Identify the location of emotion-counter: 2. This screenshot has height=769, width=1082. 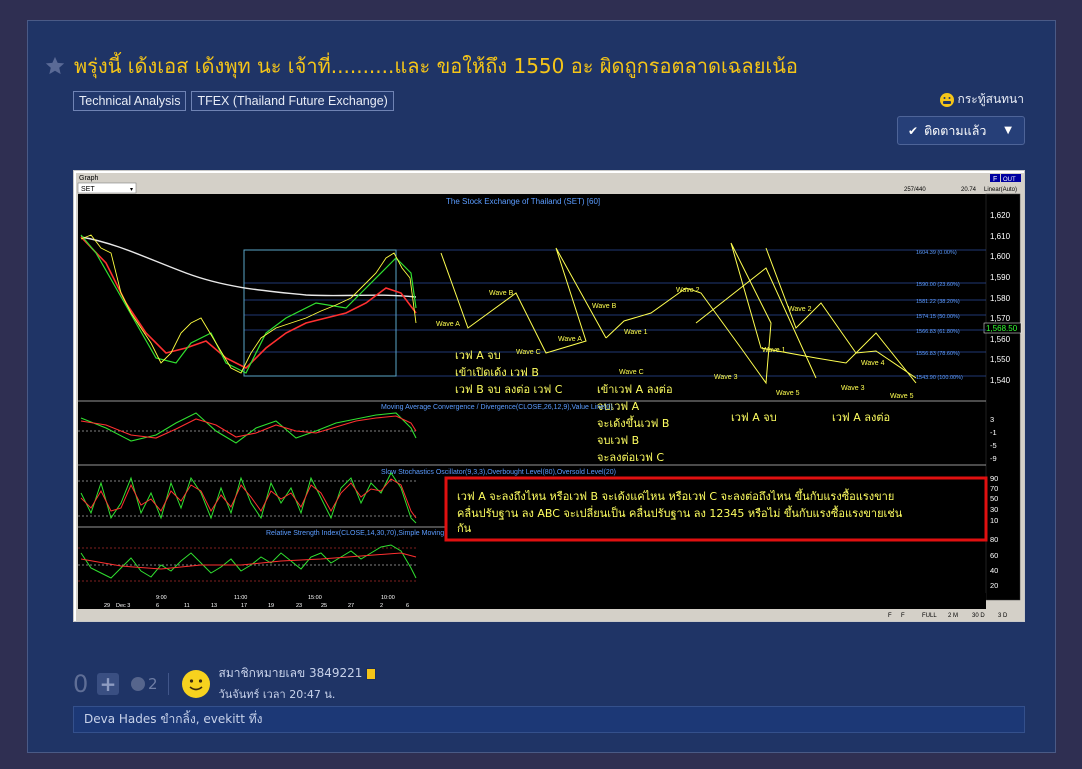
(144, 684).